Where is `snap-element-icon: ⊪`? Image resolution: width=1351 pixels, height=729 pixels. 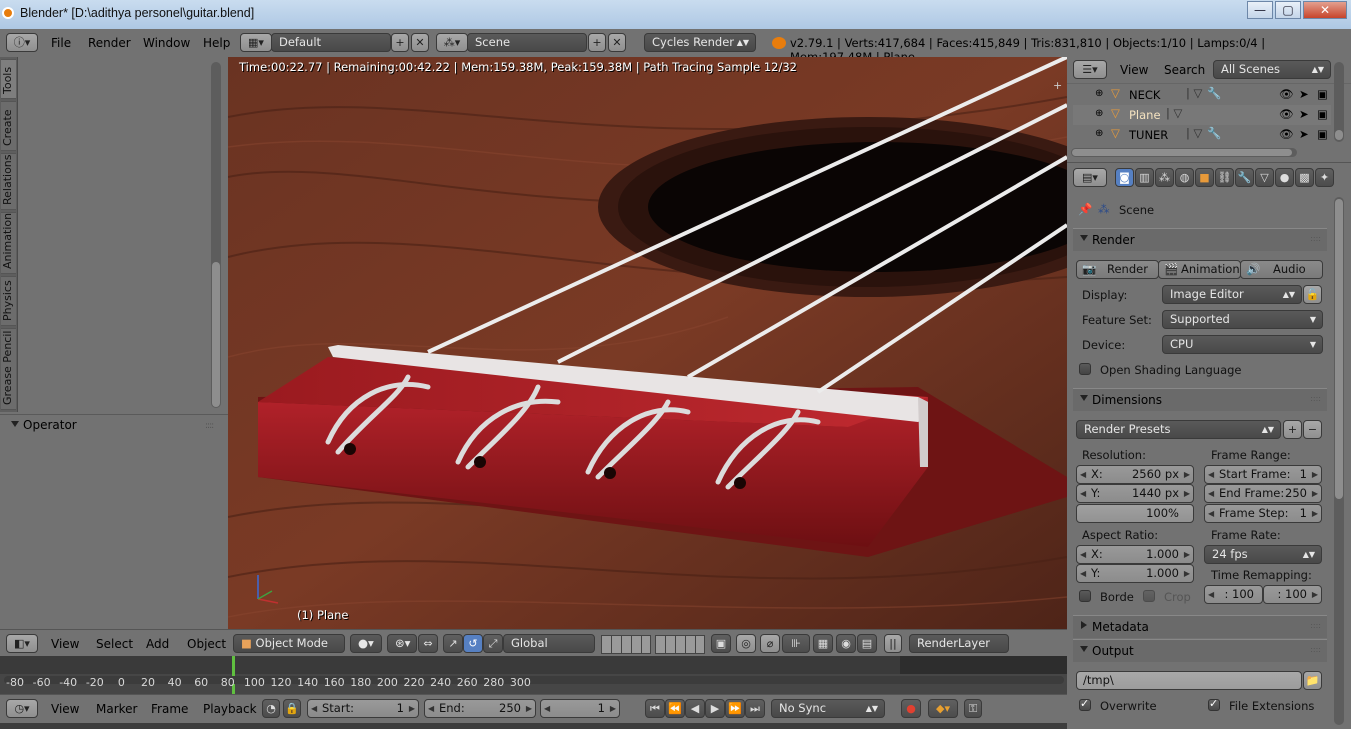
snap-element-icon: ⊪ is located at coordinates (796, 643).